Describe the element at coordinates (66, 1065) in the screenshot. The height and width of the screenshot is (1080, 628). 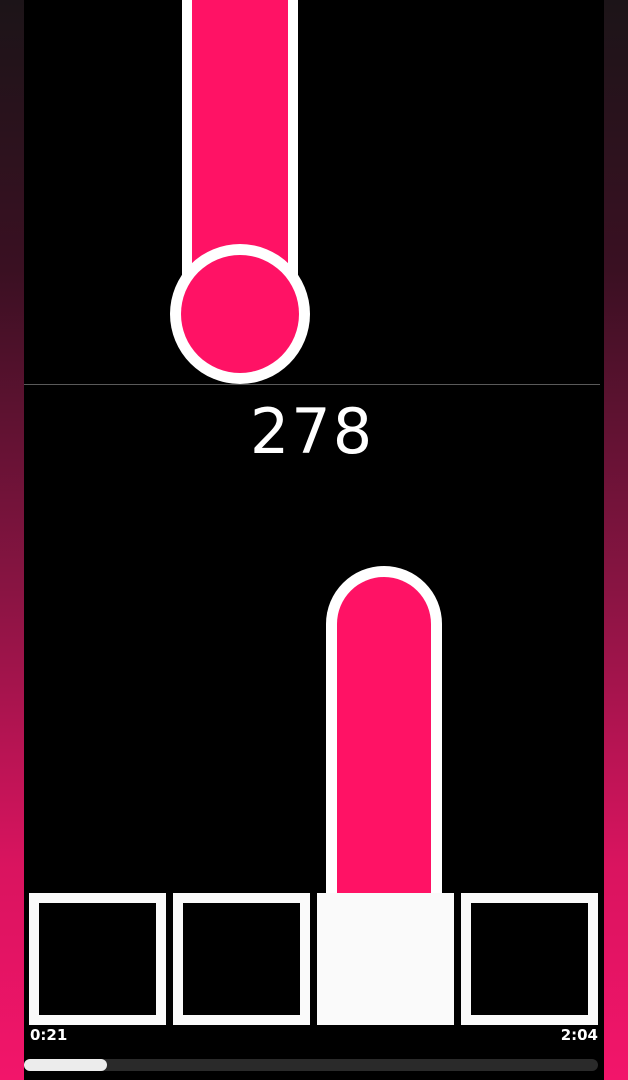
I see `song-progress-fill` at that location.